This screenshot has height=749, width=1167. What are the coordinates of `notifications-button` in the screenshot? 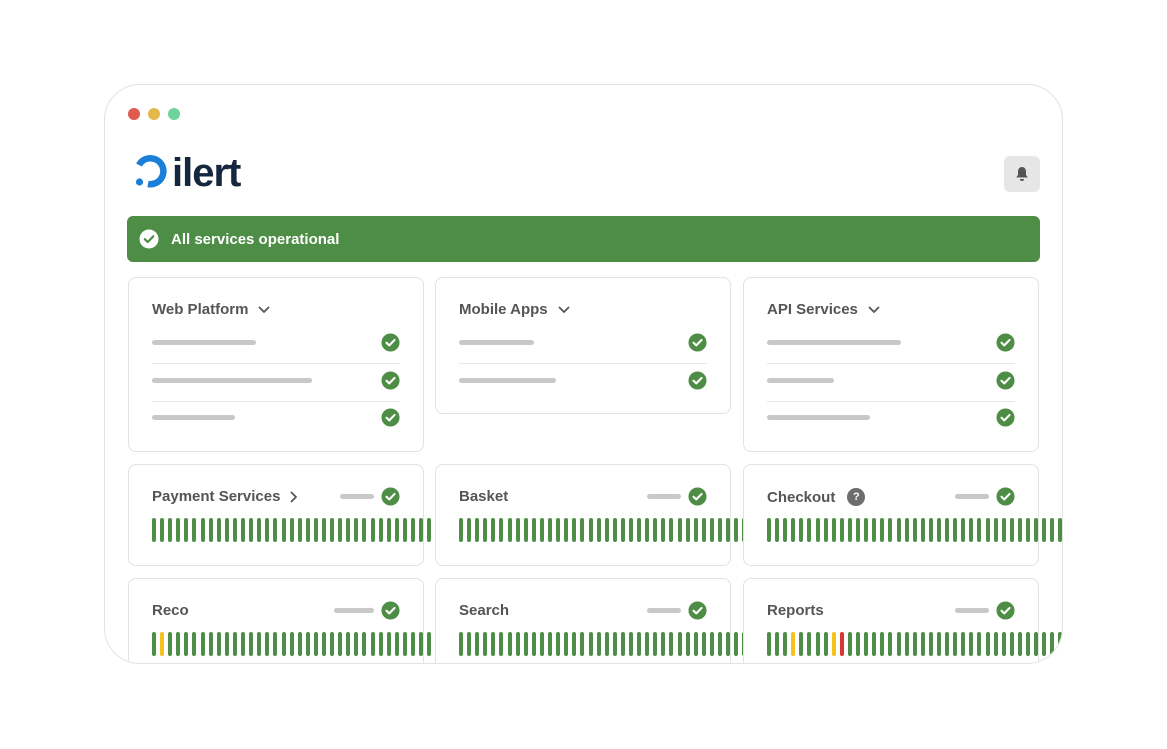 It's located at (1022, 174).